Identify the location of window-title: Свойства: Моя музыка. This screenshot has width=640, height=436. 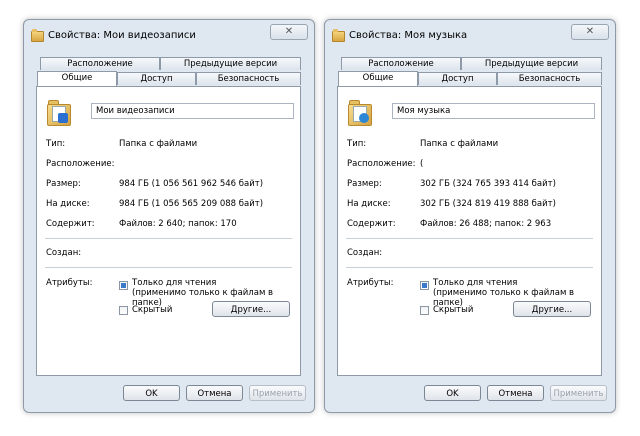
(408, 35).